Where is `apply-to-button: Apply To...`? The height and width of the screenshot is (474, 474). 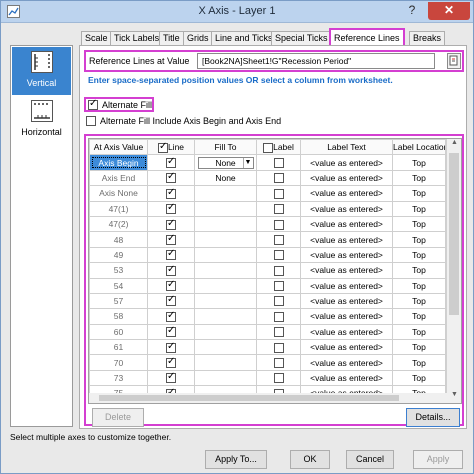
apply-to-button: Apply To... is located at coordinates (236, 459).